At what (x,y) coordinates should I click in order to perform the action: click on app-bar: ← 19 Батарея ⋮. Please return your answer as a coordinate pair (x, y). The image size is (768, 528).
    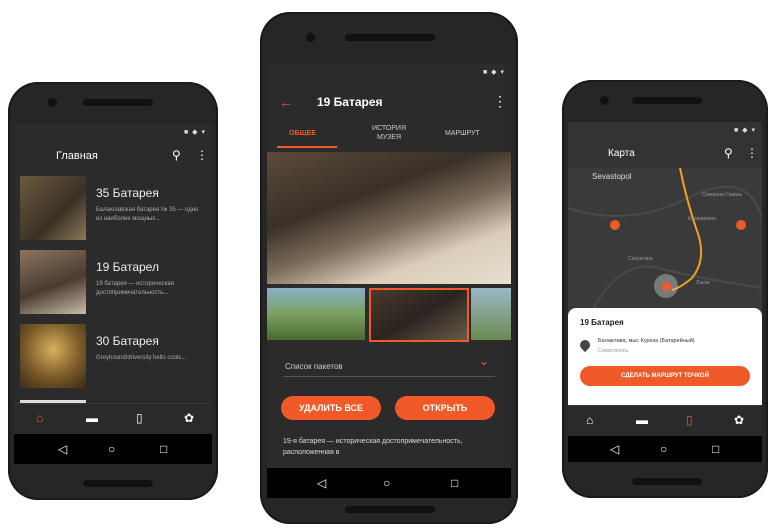
    Looking at the image, I should click on (389, 101).